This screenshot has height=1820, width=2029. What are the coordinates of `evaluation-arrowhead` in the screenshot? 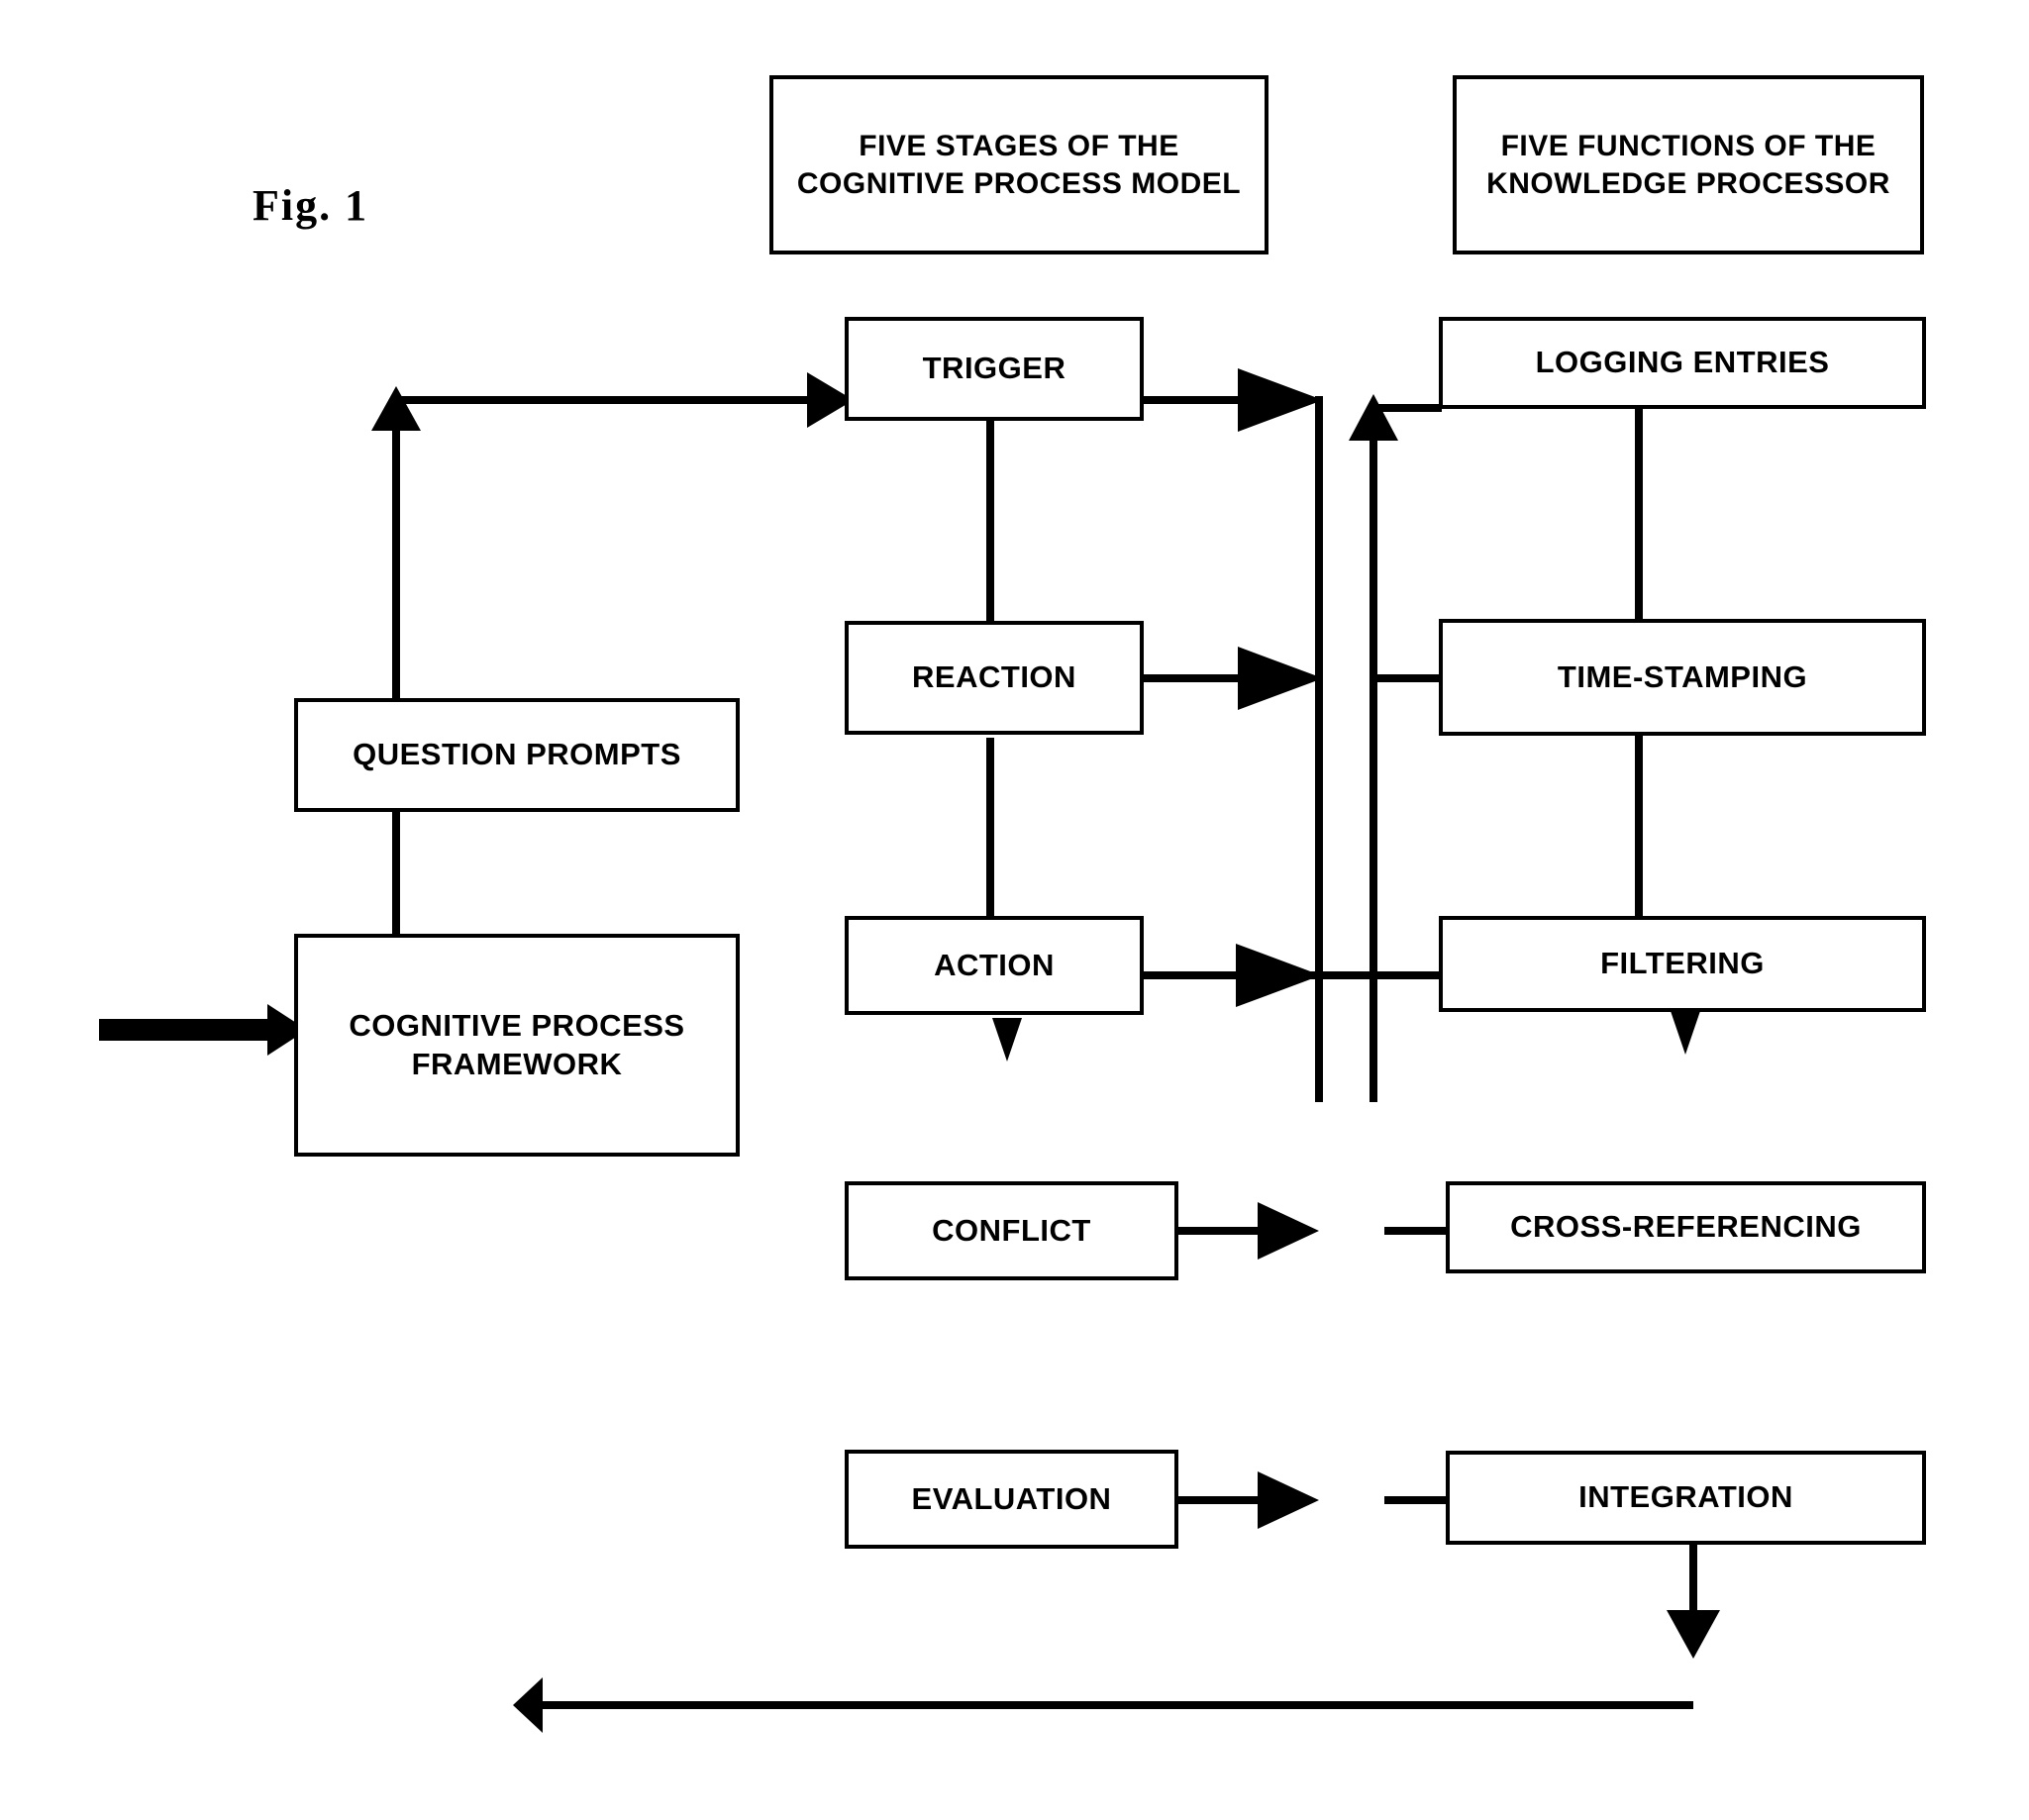 It's located at (1288, 1500).